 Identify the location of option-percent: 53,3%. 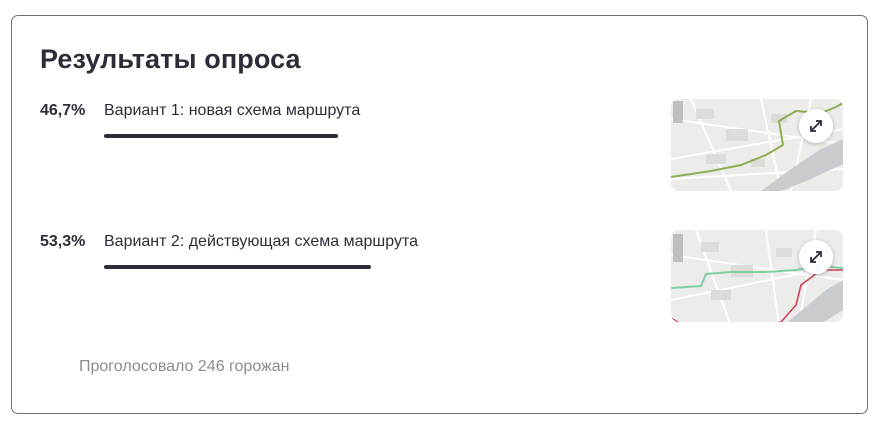
(63, 241).